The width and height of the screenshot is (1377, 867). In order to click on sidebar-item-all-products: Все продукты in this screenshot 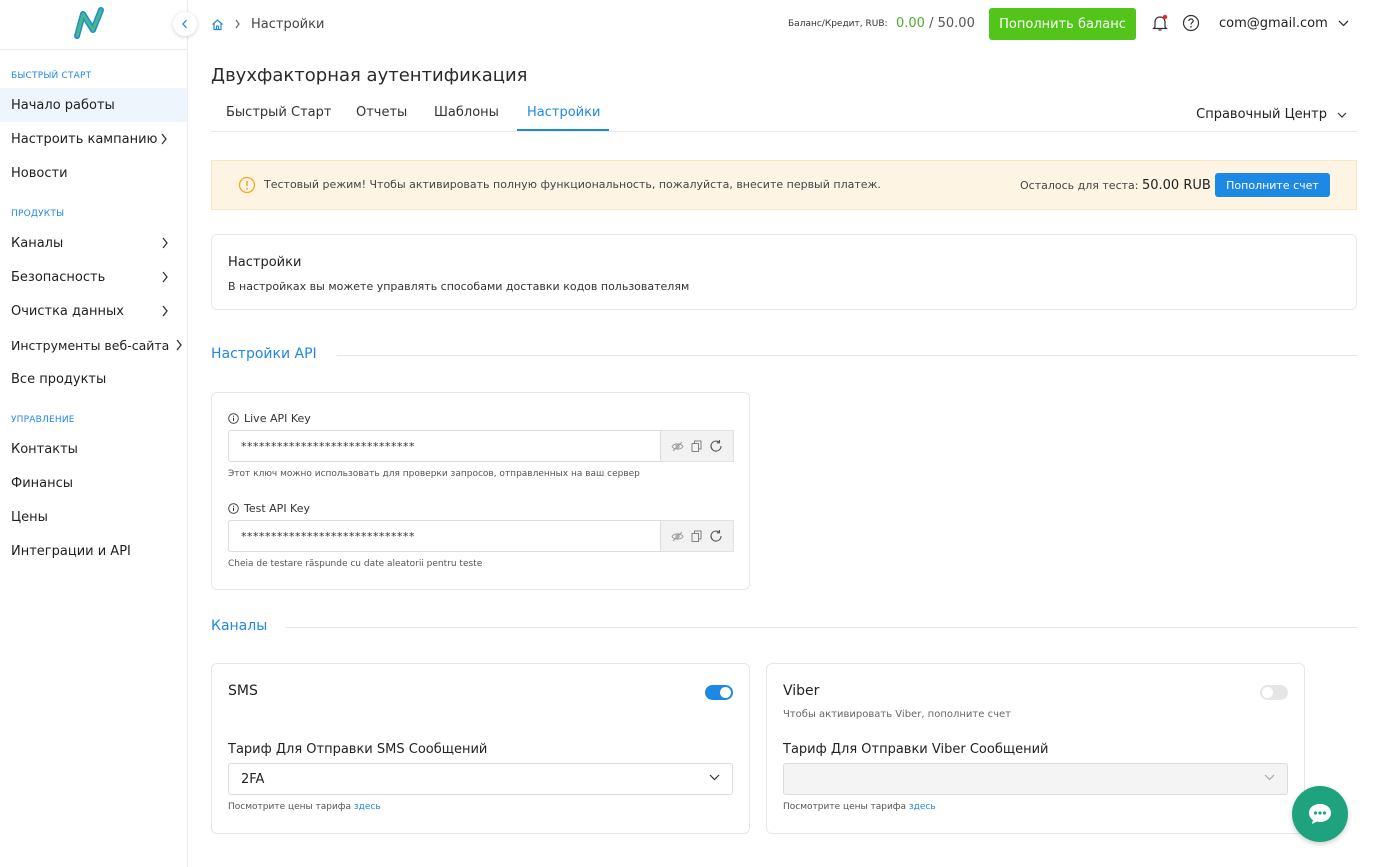, I will do `click(93, 379)`.